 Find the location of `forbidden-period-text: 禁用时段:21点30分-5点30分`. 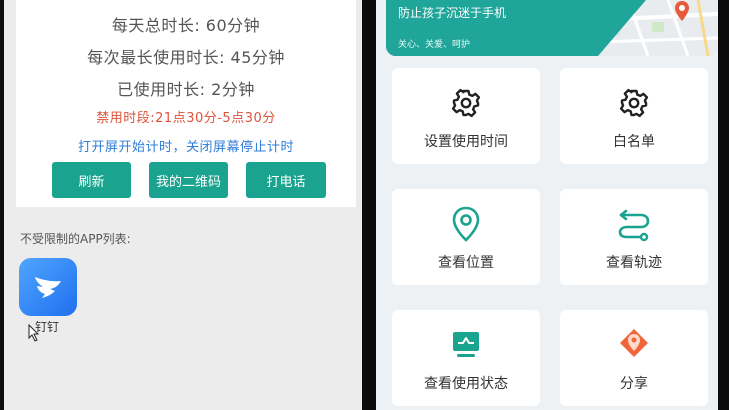

forbidden-period-text: 禁用时段:21点30分-5点30分 is located at coordinates (186, 118).